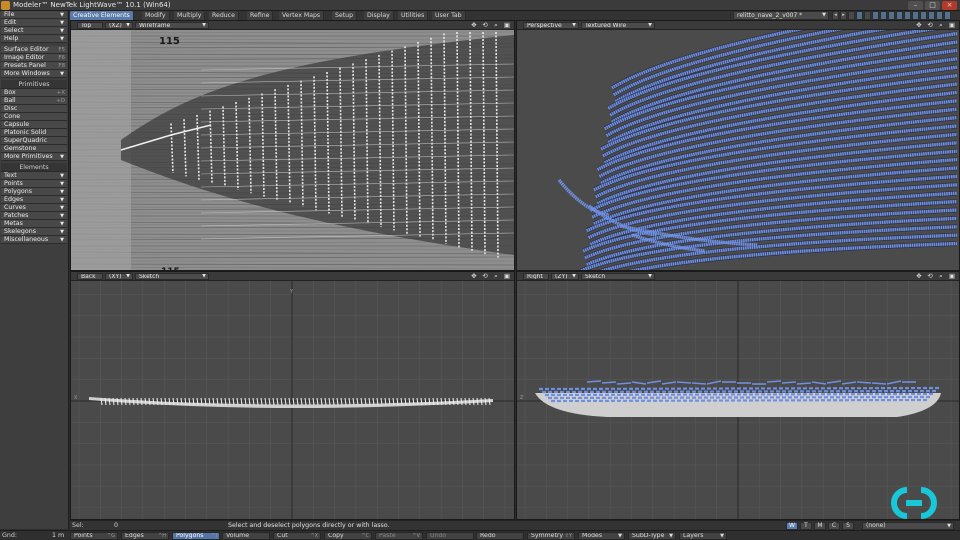  Describe the element at coordinates (34, 192) in the screenshot. I see `element-polygons: Polygons ▼` at that location.